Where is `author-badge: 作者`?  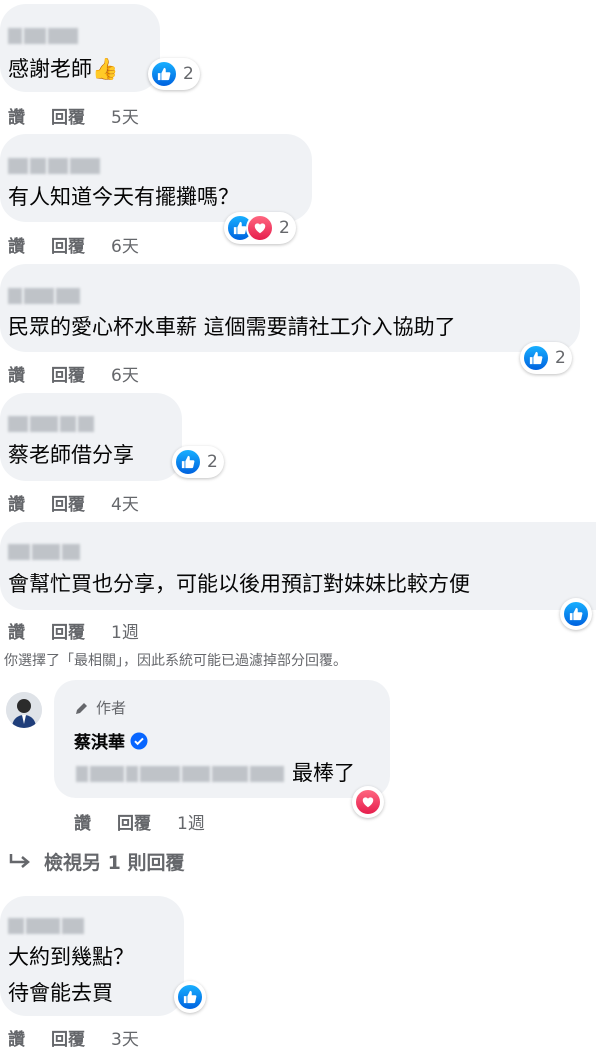
author-badge: 作者 is located at coordinates (100, 707).